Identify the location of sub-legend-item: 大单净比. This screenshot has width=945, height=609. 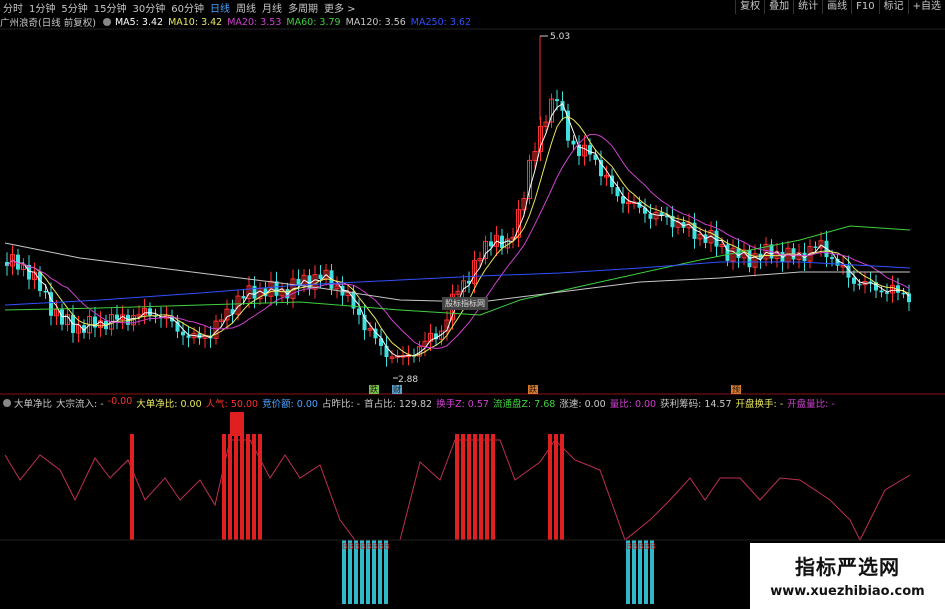
(33, 404).